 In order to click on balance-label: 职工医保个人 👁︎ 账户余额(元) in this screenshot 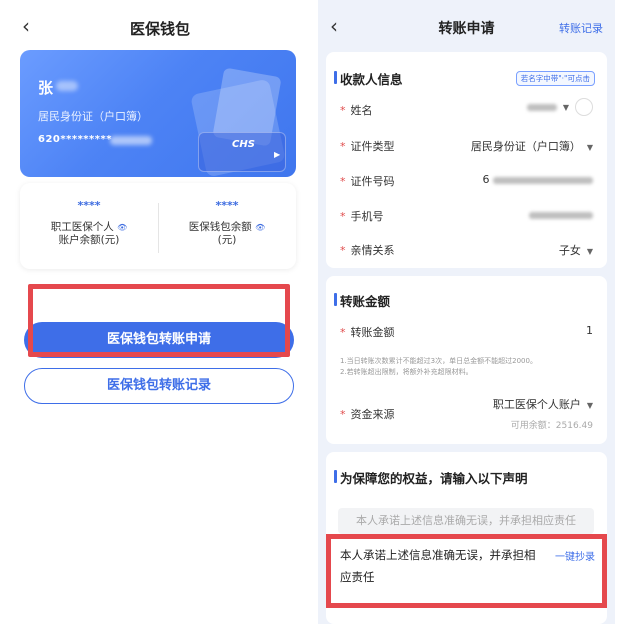, I will do `click(89, 234)`.